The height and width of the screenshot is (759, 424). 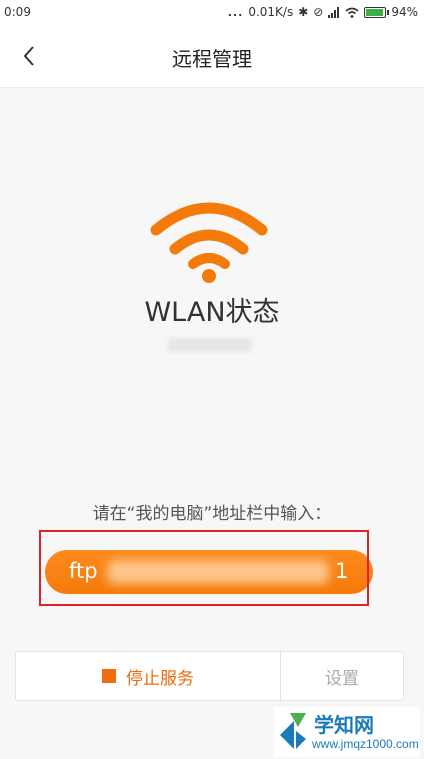 I want to click on status-time: 0:09, so click(x=17, y=12).